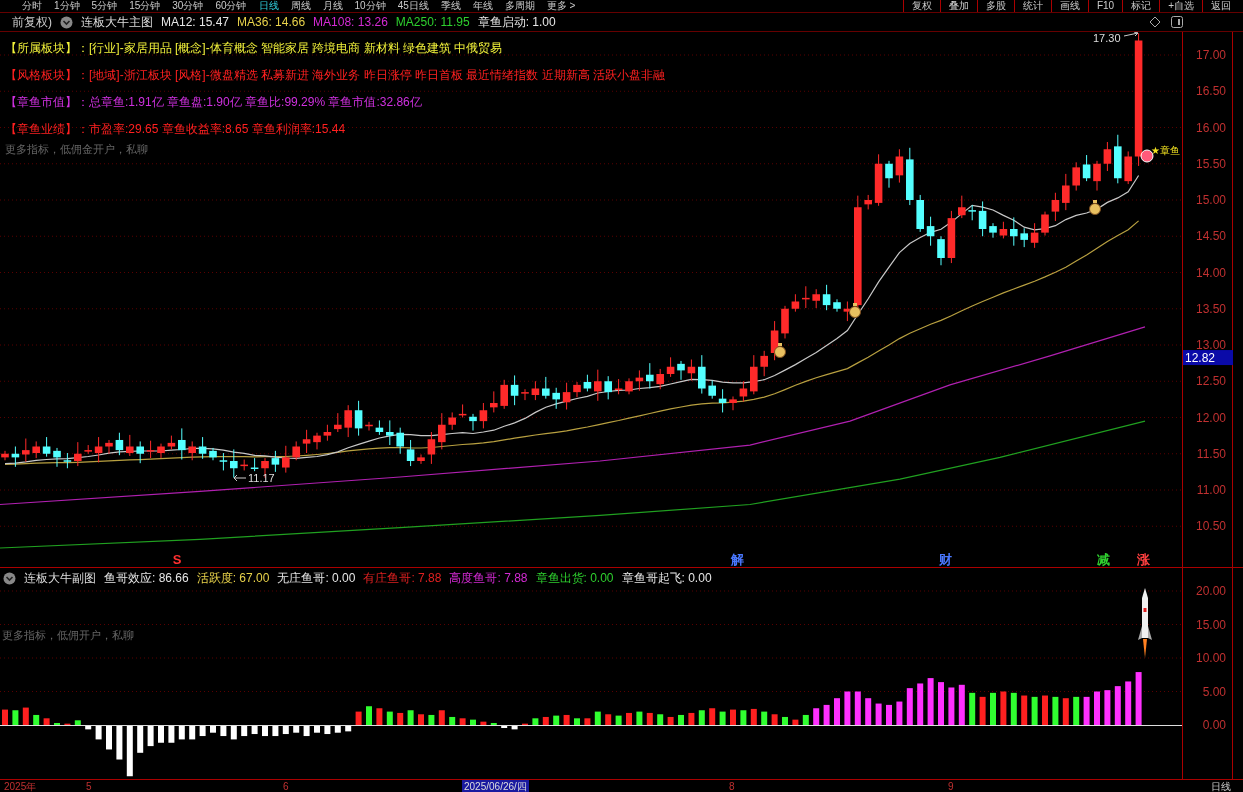 The height and width of the screenshot is (792, 1243). I want to click on period-tab: 15分钟, so click(145, 6).